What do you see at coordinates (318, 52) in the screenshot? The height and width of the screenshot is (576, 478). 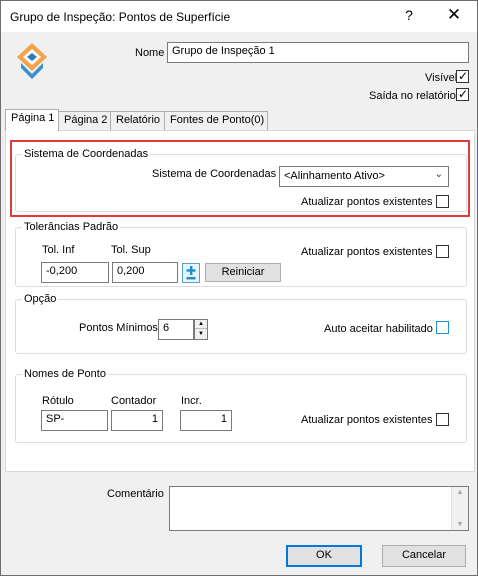 I see `name-field: Grupo de Inspeção 1` at bounding box center [318, 52].